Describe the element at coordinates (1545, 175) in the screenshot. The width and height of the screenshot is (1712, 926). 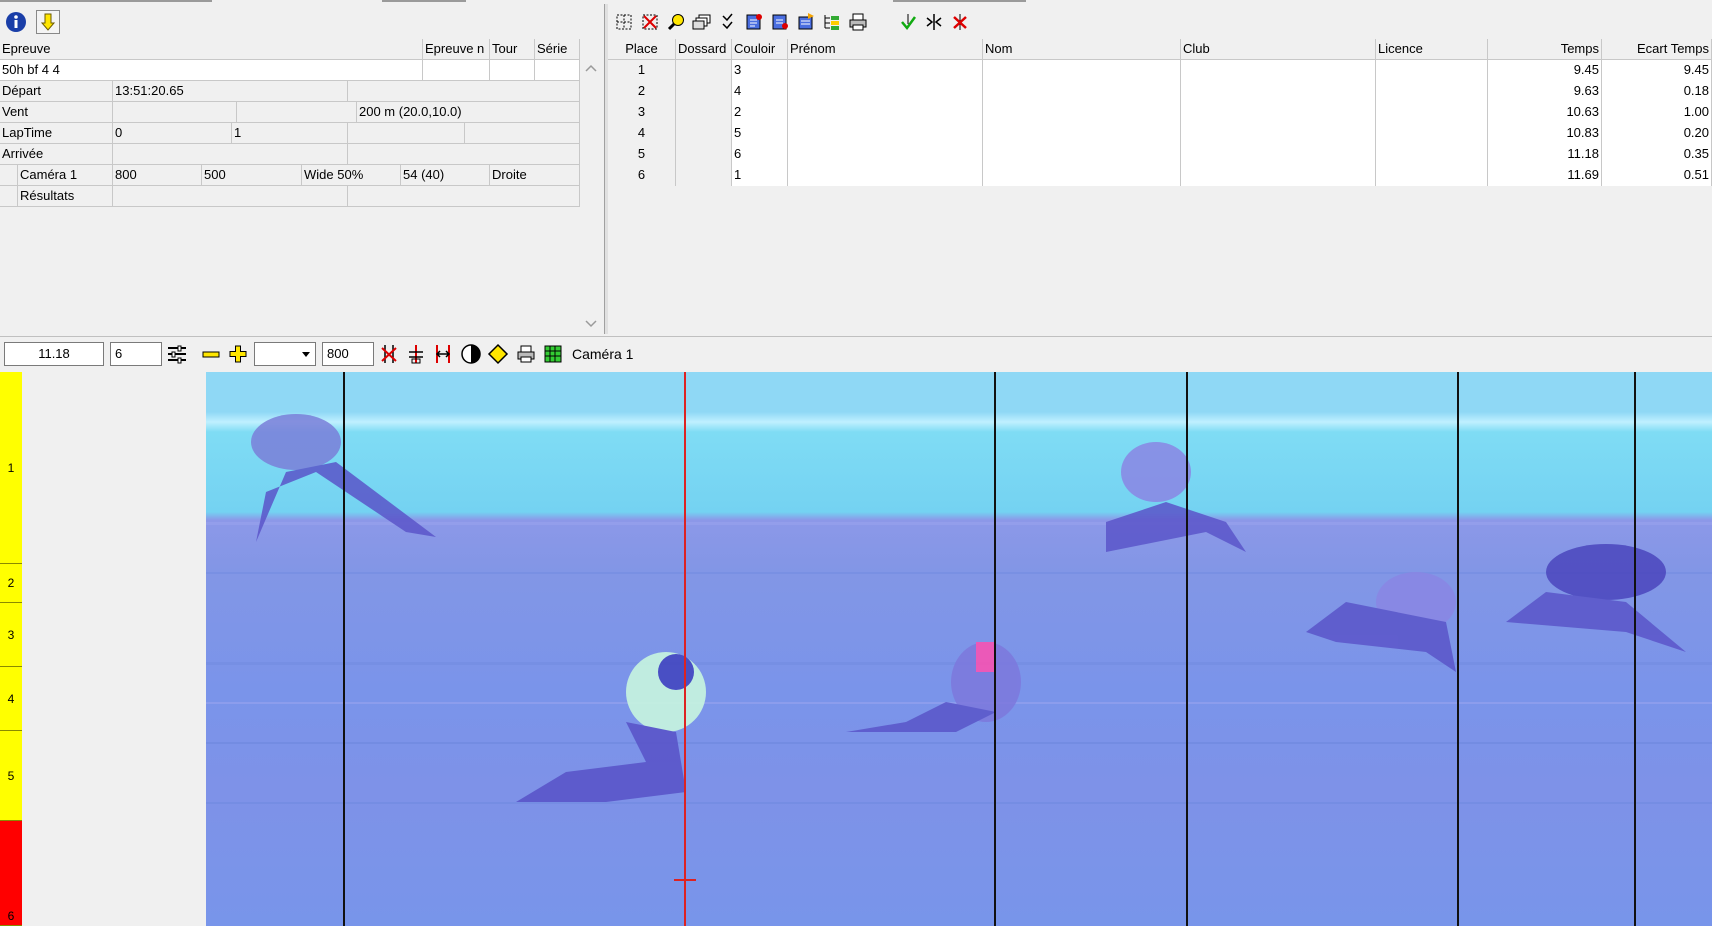
I see `cell-temps: 11.69` at that location.